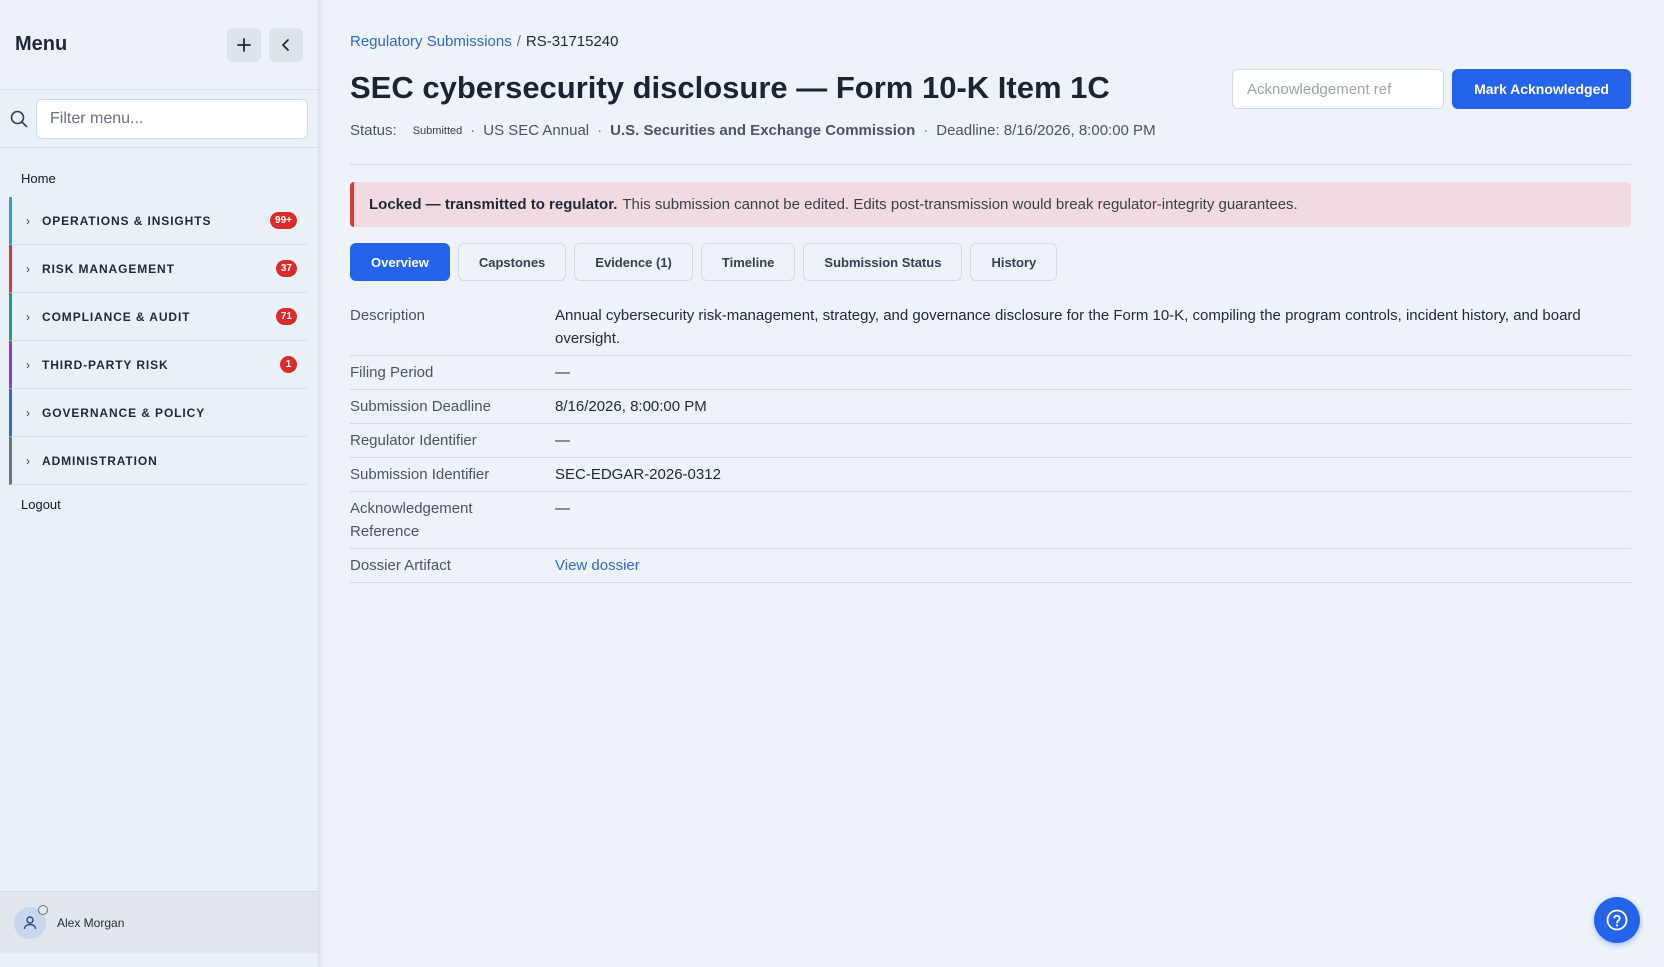  Describe the element at coordinates (286, 316) in the screenshot. I see `count-badge: 71` at that location.